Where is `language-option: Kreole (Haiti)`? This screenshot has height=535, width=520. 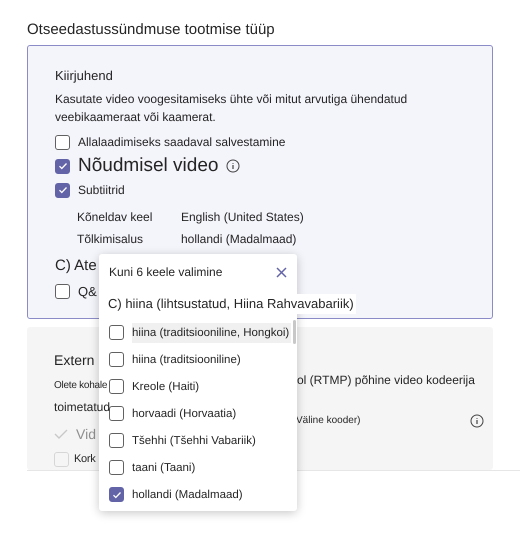
language-option: Kreole (Haiti) is located at coordinates (166, 386).